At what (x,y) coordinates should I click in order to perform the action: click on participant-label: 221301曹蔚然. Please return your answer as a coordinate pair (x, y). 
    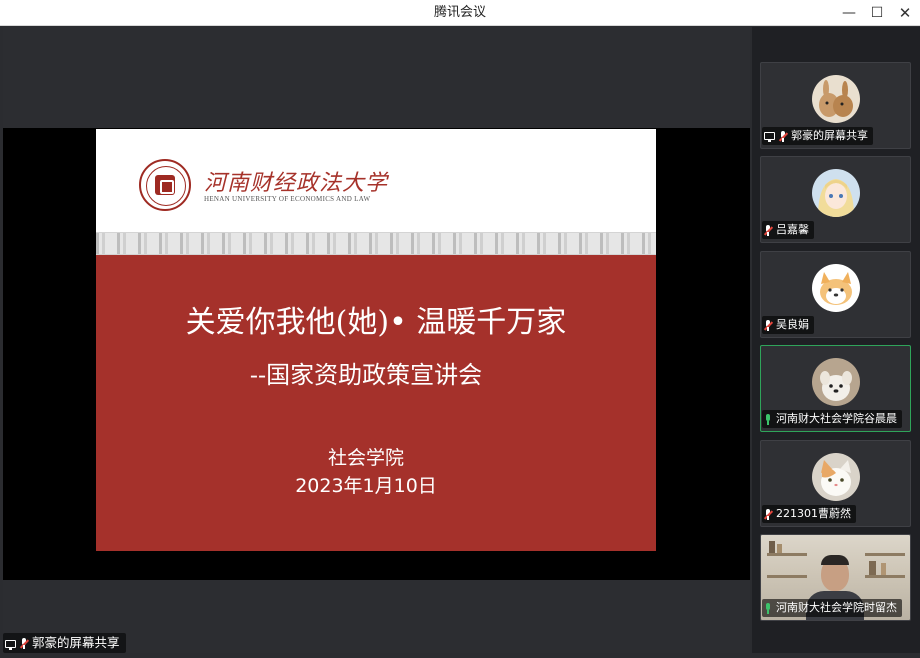
    Looking at the image, I should click on (809, 514).